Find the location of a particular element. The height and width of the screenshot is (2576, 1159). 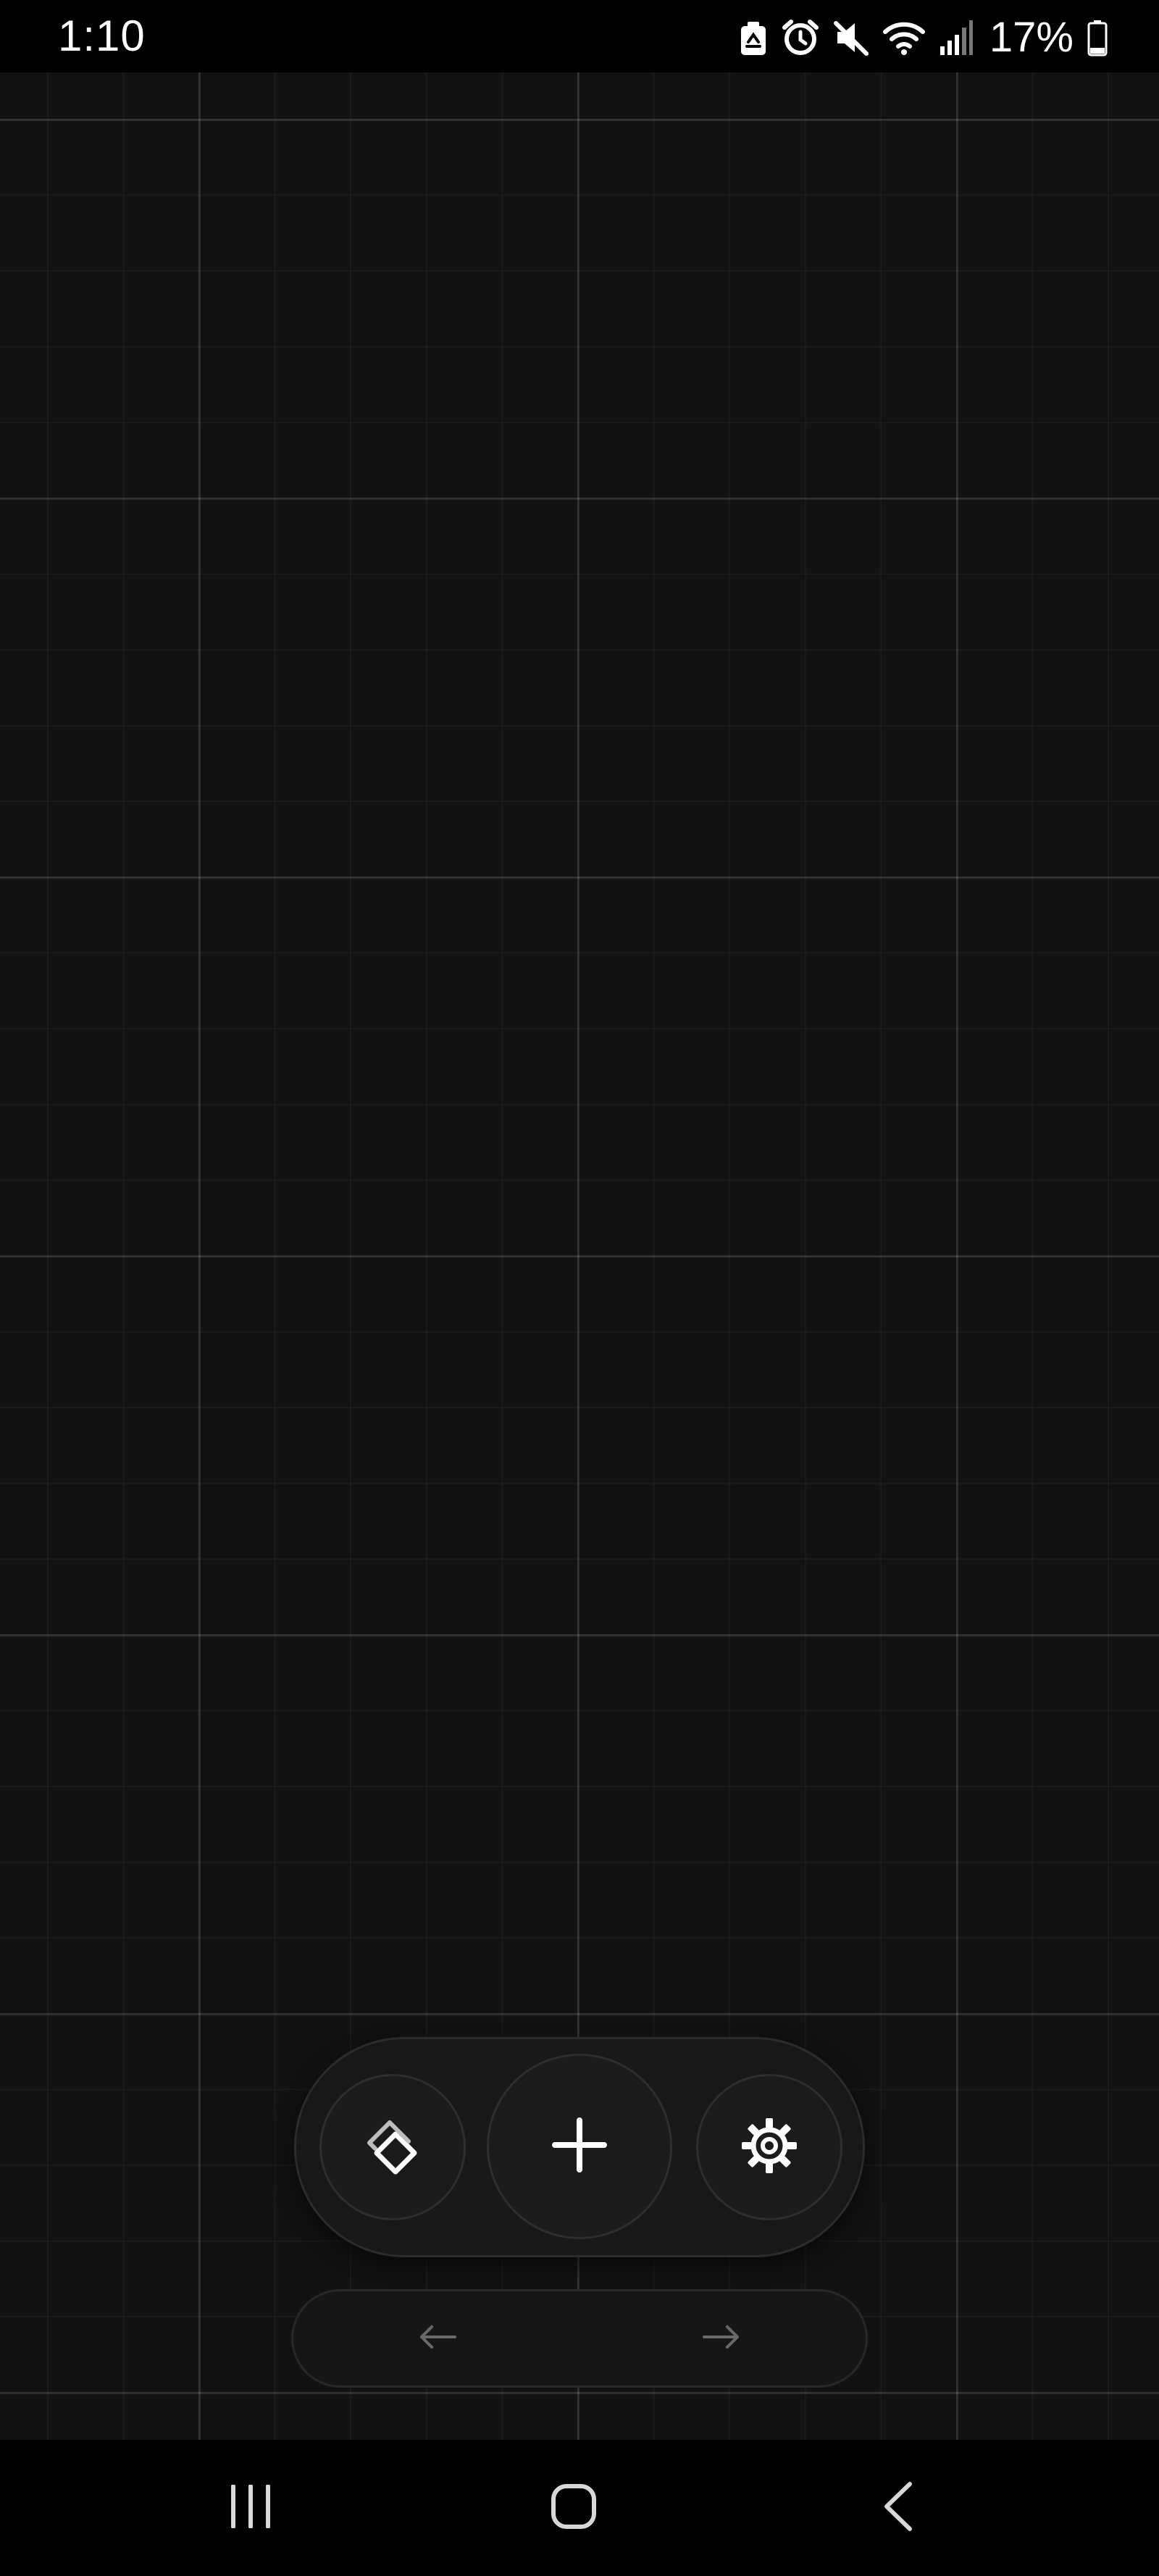

battery-percent: 17% is located at coordinates (1031, 37).